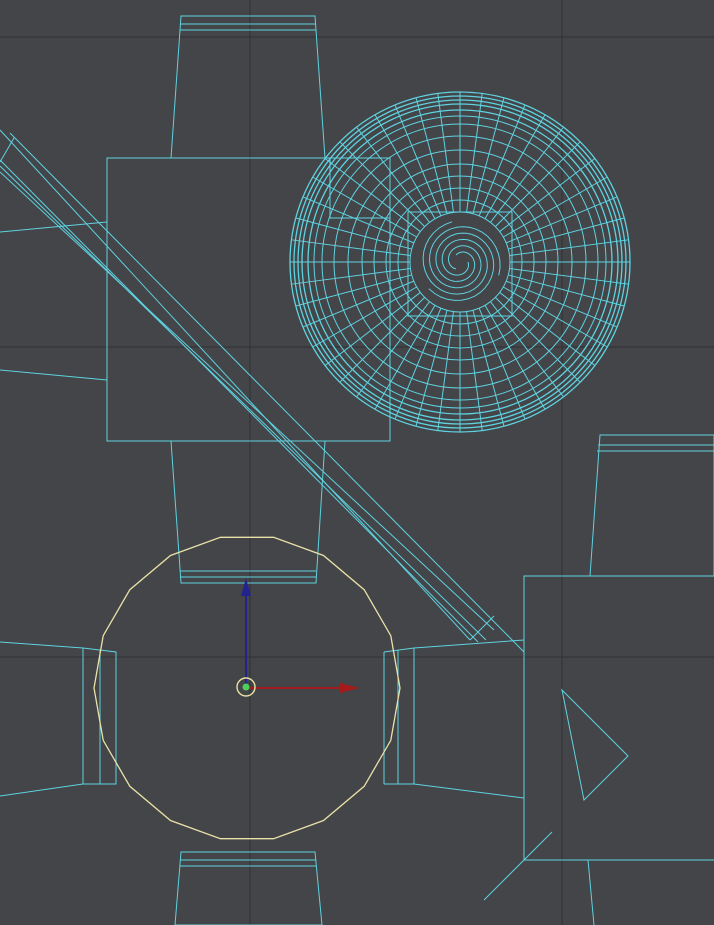  I want to click on pivot-point-icon, so click(246, 687).